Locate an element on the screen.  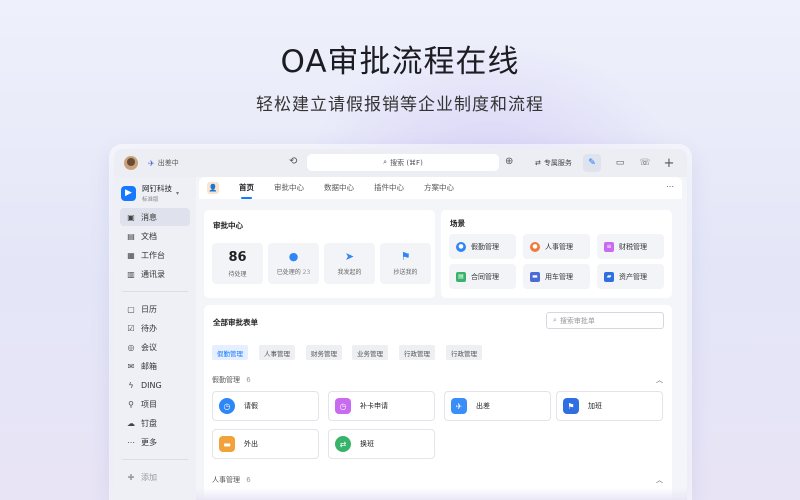
scene-label: 财税管理 is located at coordinates (633, 246).